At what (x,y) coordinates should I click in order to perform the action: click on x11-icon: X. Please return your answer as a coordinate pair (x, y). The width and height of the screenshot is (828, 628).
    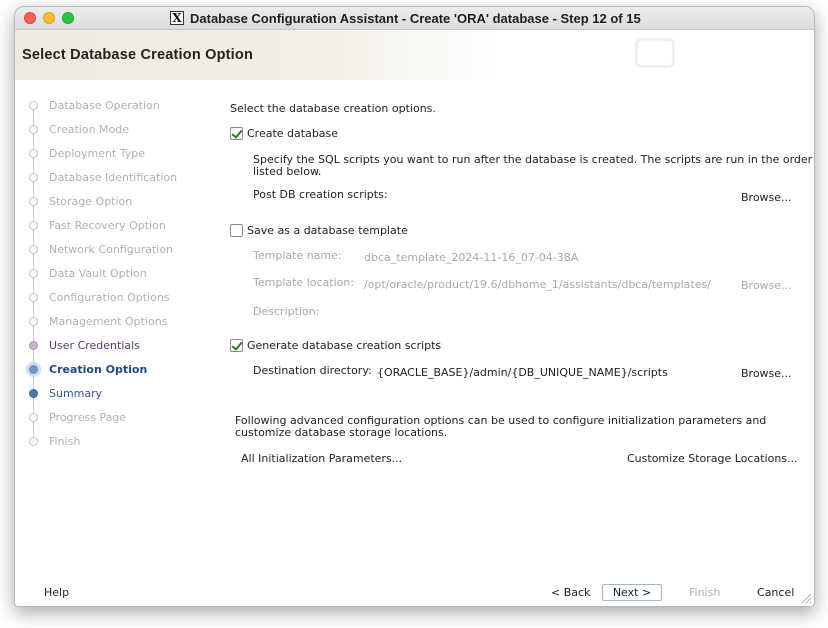
    Looking at the image, I should click on (177, 18).